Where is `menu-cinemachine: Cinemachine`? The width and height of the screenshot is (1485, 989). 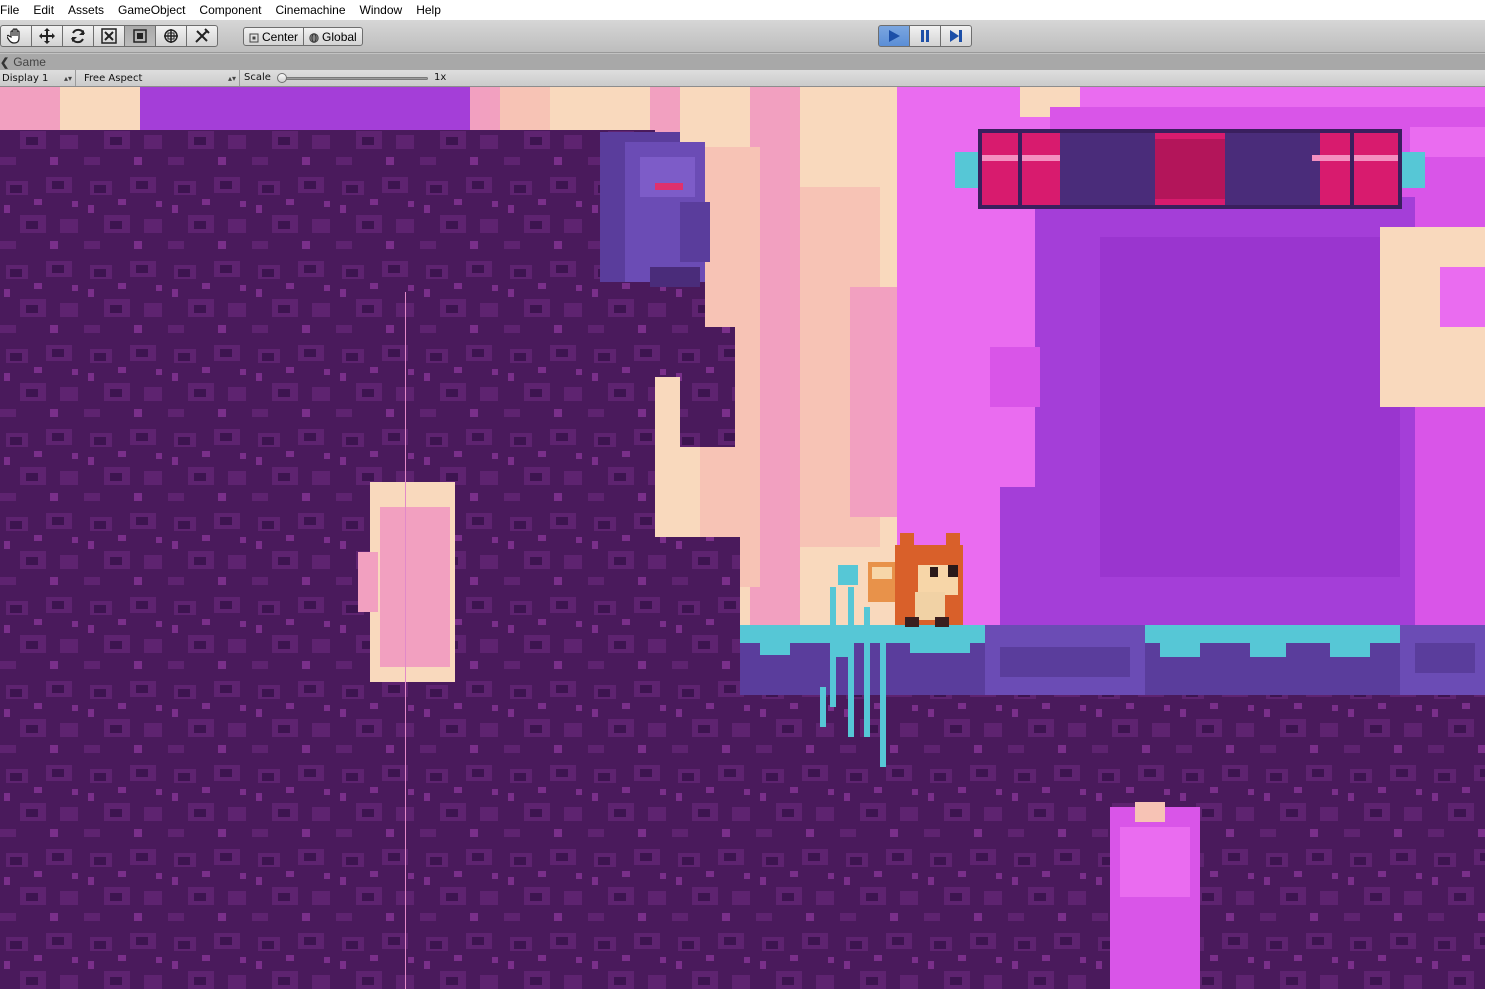
menu-cinemachine: Cinemachine is located at coordinates (310, 10).